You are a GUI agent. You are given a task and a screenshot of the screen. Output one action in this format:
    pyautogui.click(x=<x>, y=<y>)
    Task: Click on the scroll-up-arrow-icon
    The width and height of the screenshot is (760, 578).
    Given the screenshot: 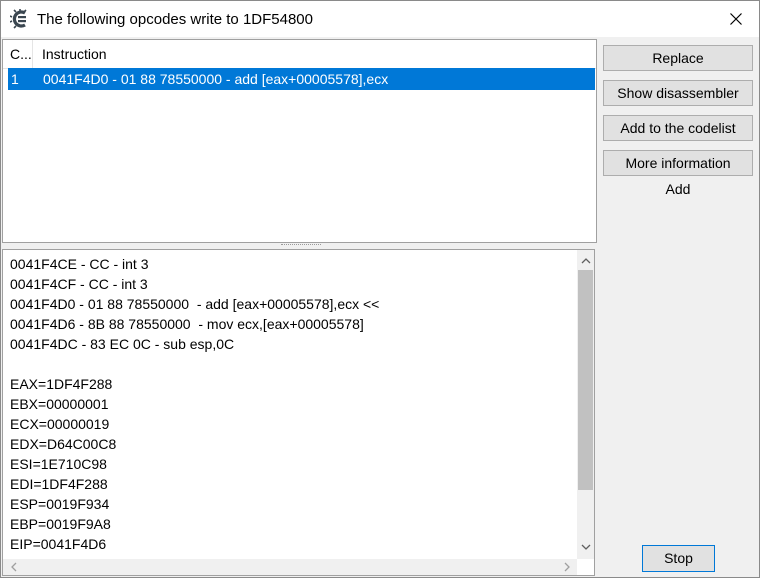 What is the action you would take?
    pyautogui.click(x=585, y=260)
    